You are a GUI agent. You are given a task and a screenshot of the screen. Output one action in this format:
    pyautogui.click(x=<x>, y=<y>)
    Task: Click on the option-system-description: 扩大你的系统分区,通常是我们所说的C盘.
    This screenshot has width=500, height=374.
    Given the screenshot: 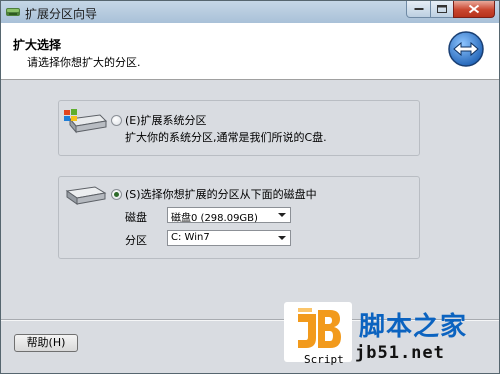 What is the action you would take?
    pyautogui.click(x=226, y=137)
    